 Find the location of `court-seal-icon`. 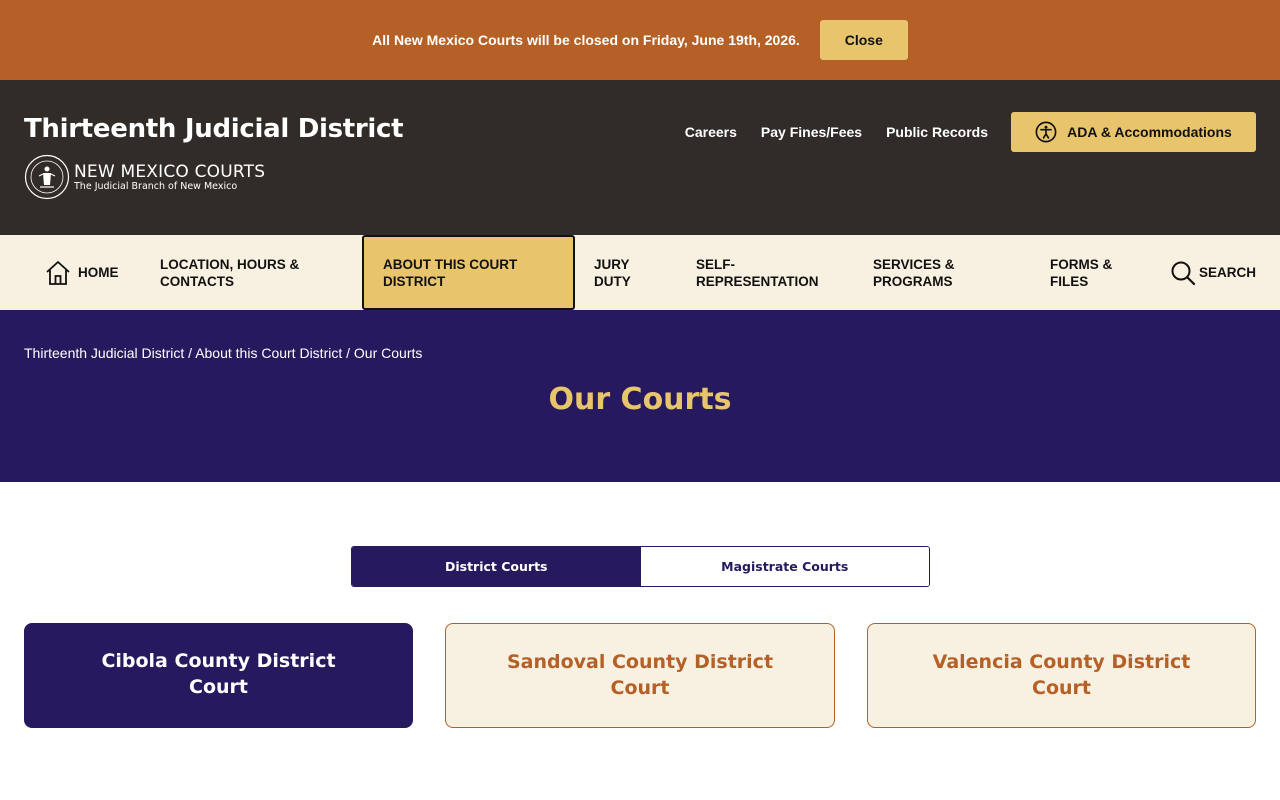

court-seal-icon is located at coordinates (47, 177).